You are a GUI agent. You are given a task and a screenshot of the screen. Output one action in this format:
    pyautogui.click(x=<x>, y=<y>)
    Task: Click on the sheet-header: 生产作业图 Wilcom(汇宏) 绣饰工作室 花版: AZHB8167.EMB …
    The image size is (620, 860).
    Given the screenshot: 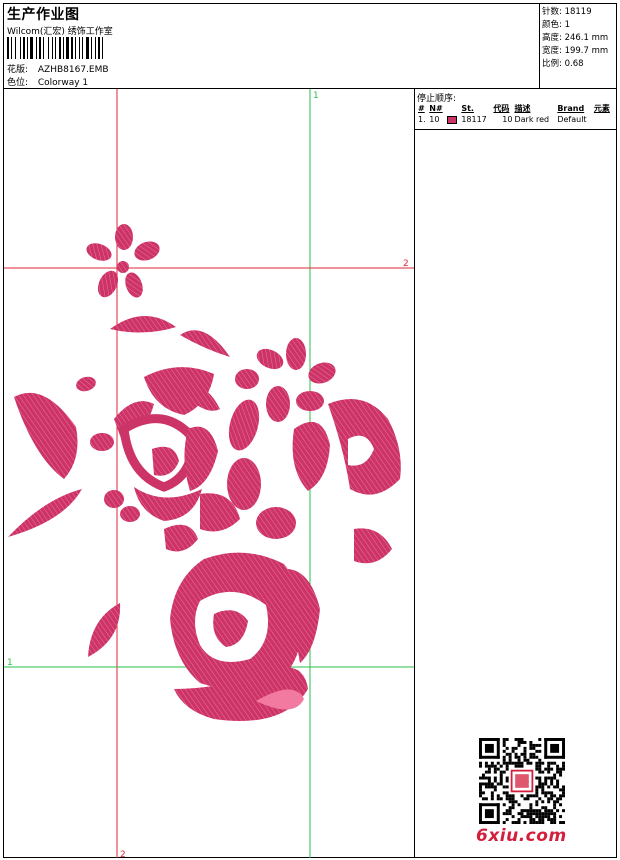 What is the action you would take?
    pyautogui.click(x=310, y=46)
    